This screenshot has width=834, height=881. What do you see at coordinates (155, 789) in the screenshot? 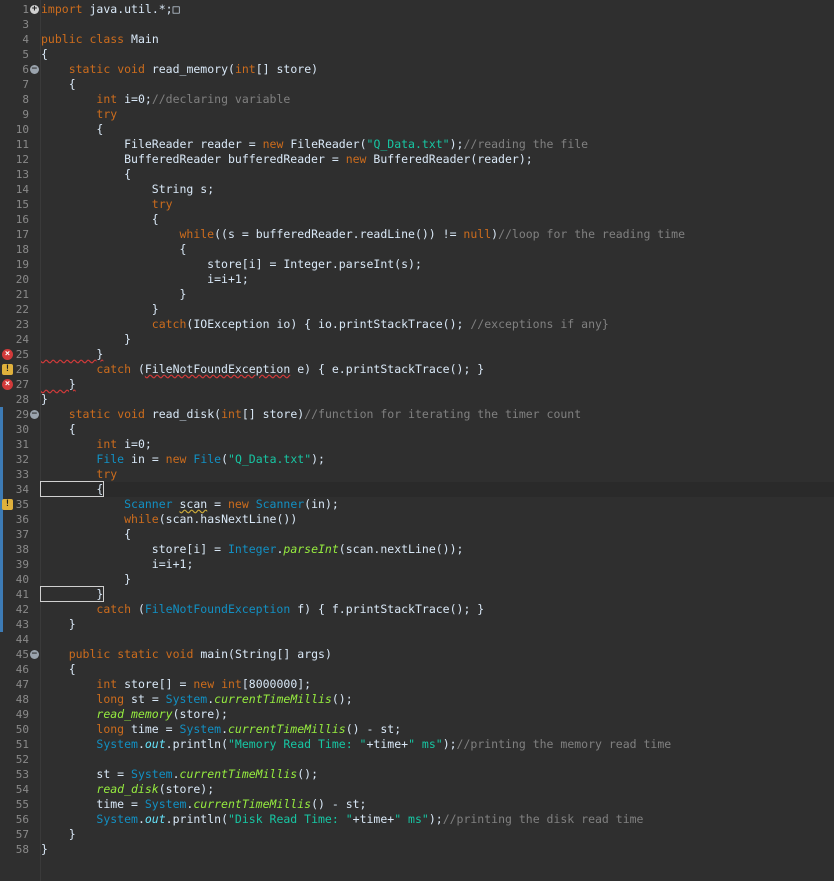
I see `code-text: read_disk(store);` at bounding box center [155, 789].